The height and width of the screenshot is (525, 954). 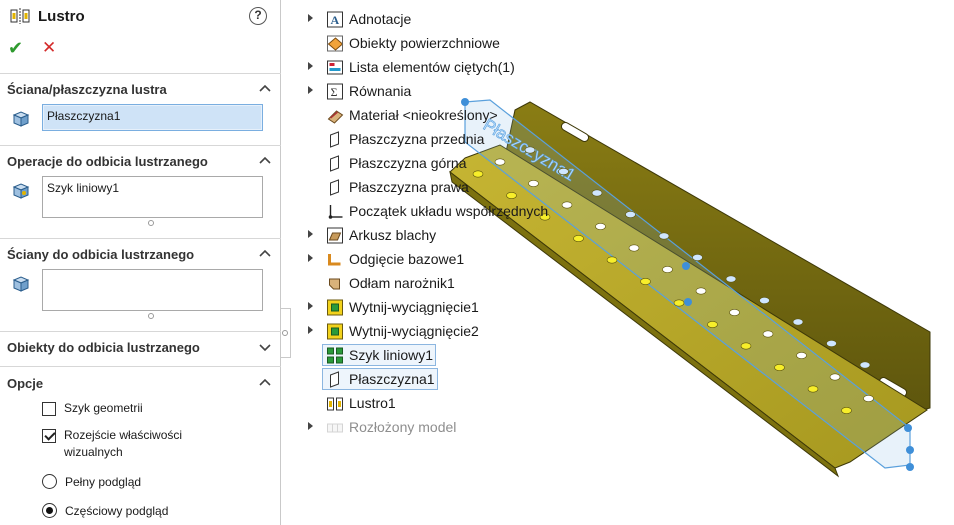 I want to click on section-features-title: Operacje do odbicia lustrzanego, so click(x=107, y=161).